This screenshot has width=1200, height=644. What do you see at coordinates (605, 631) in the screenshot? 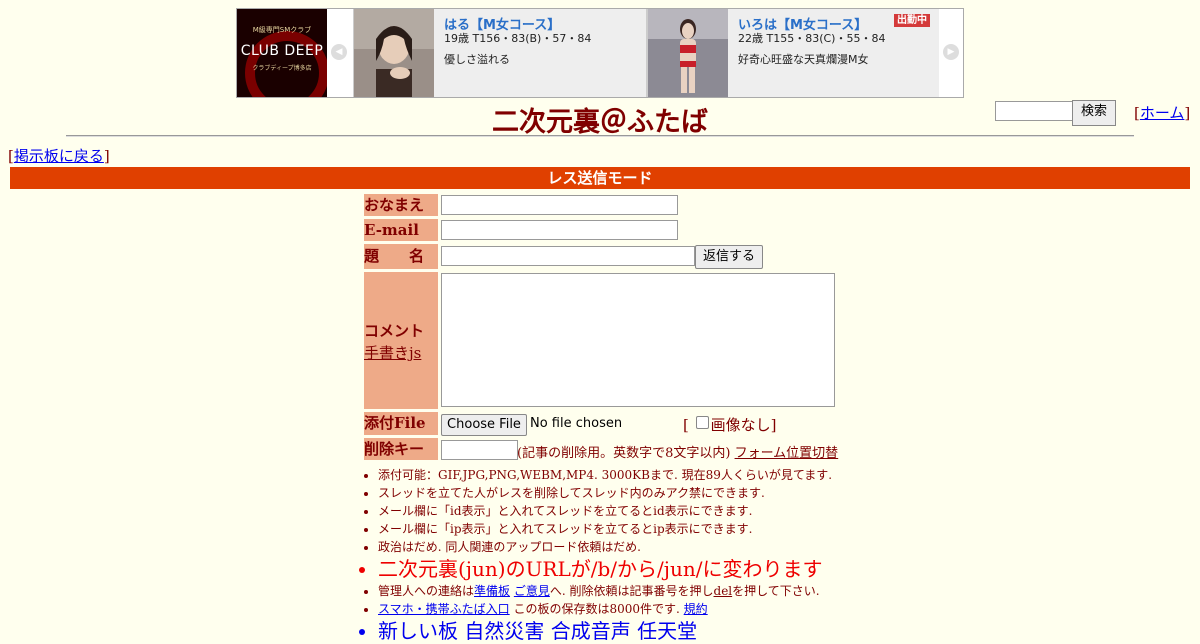
I see `new-boards-list: 新しい板 自然災害 合成音声 任天堂` at bounding box center [605, 631].